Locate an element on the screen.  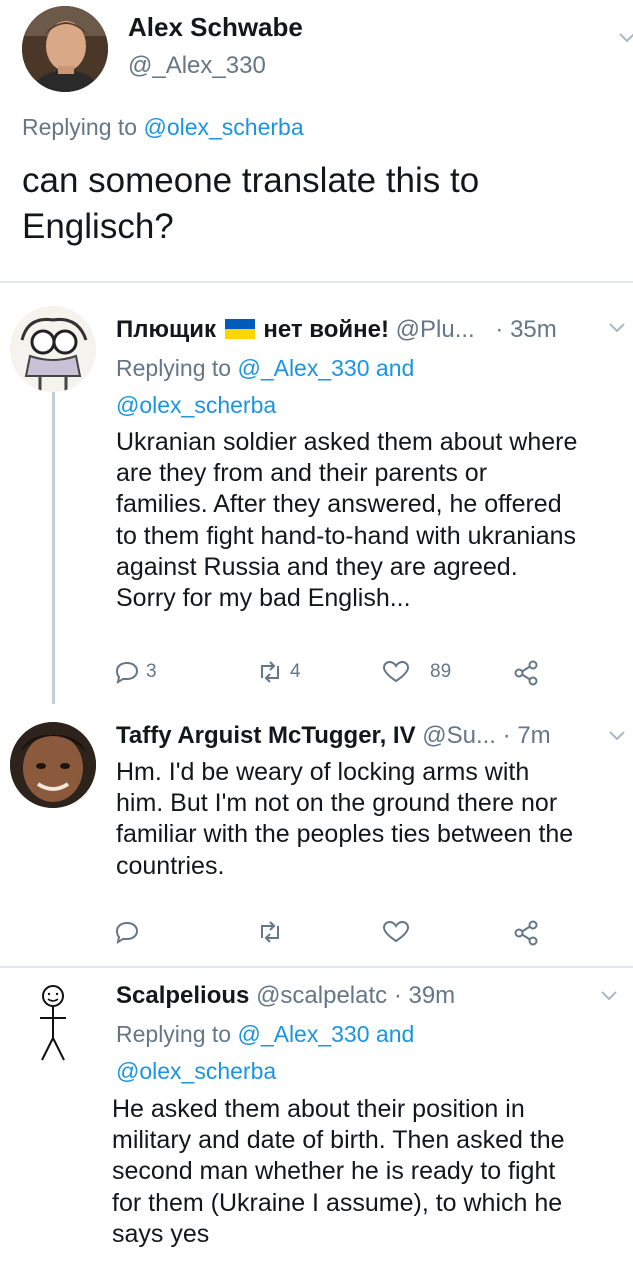
tweet-text-line: Ukranian soldier asked them about where is located at coordinates (347, 442).